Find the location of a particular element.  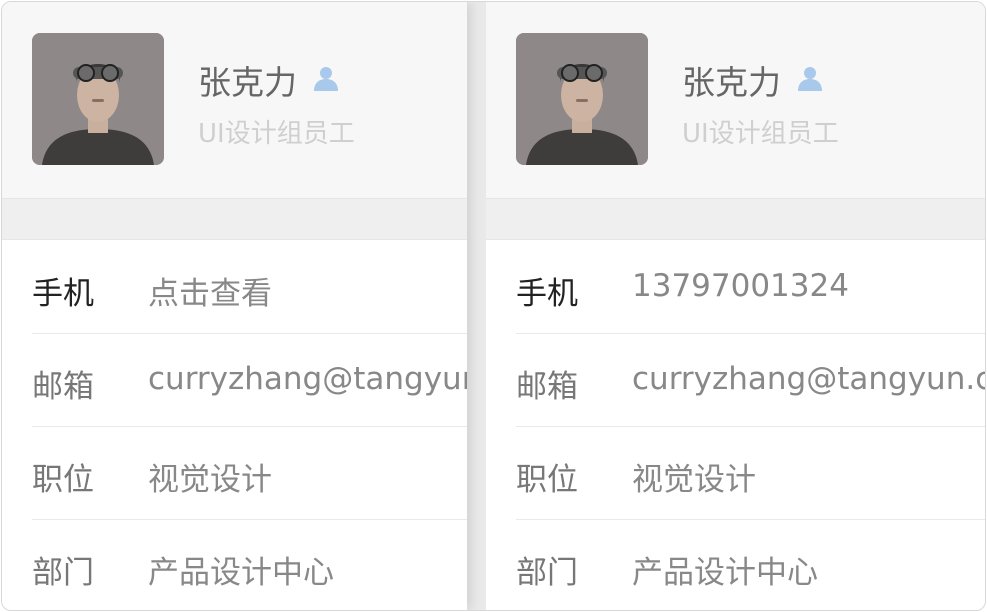

phone-row: 手机 点击查看 is located at coordinates (234, 286).